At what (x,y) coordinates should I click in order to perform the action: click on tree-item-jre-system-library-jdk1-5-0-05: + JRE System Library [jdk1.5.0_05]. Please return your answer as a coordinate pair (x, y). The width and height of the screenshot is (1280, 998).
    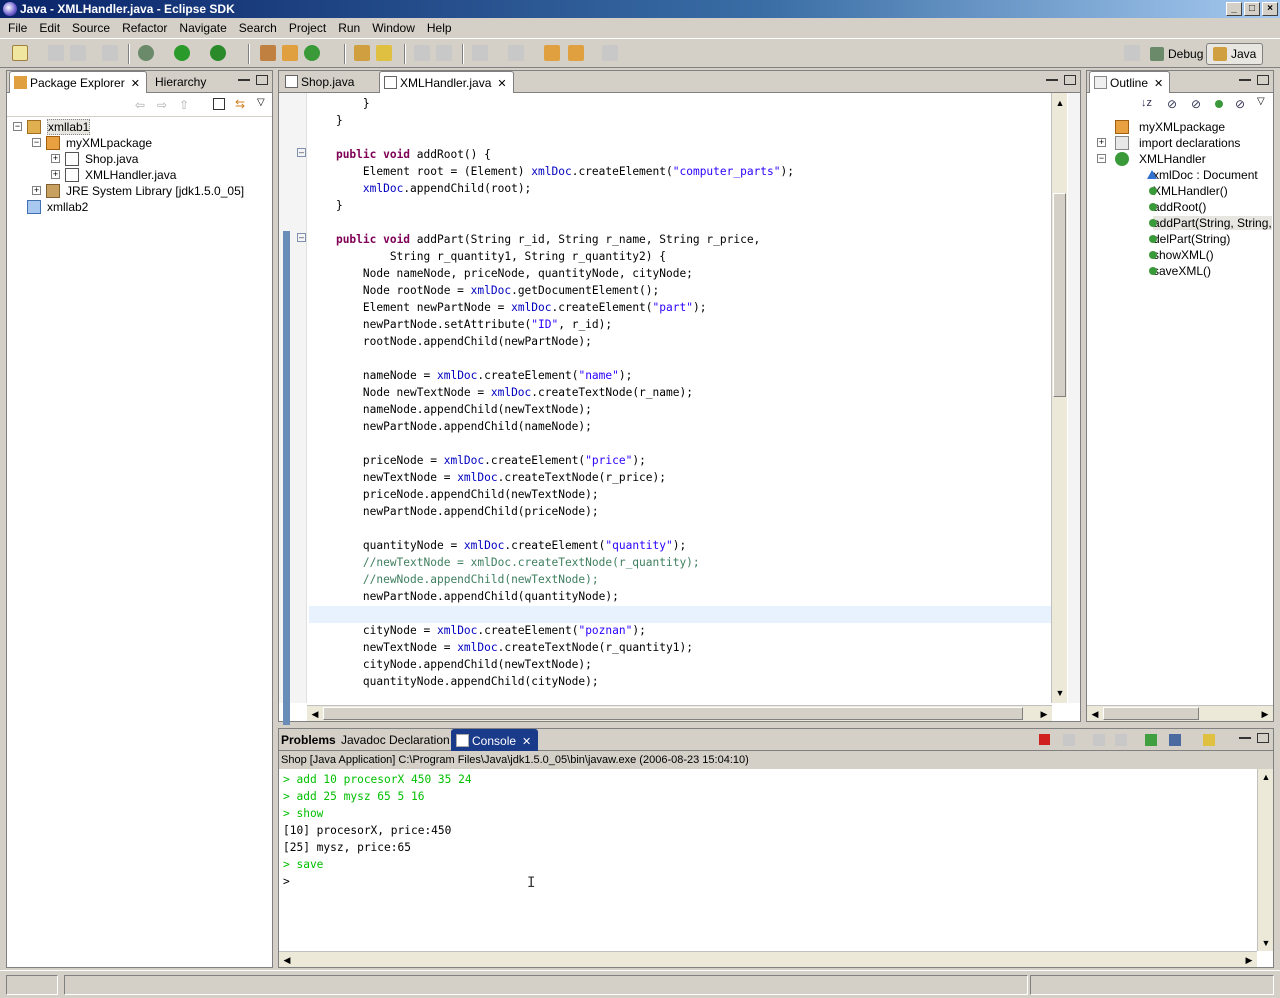
    Looking at the image, I should click on (137, 191).